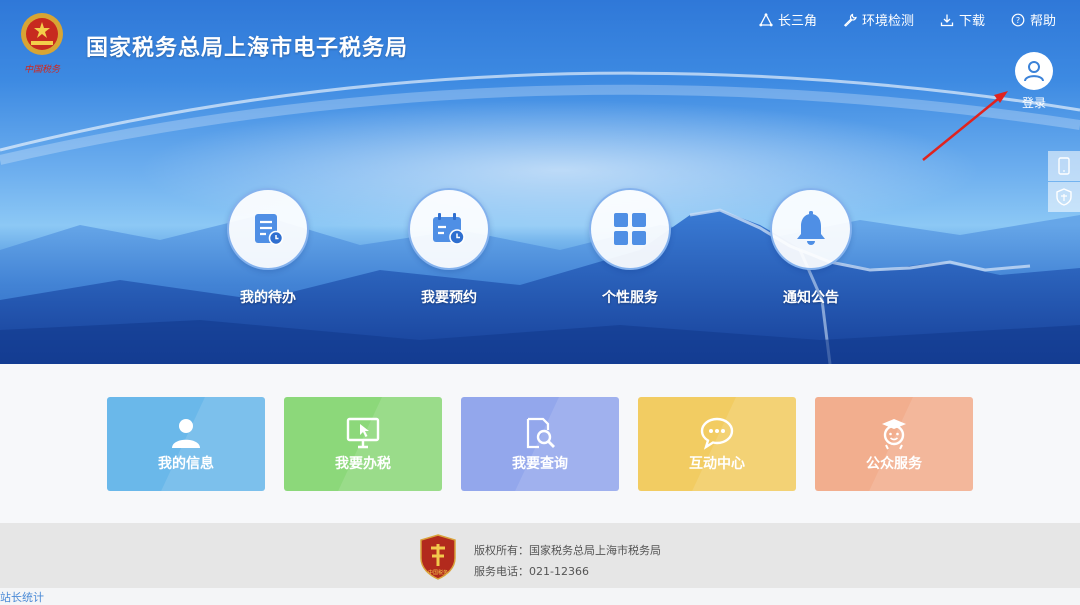  What do you see at coordinates (438, 572) in the screenshot?
I see `svg-text: 中国税务` at bounding box center [438, 572].